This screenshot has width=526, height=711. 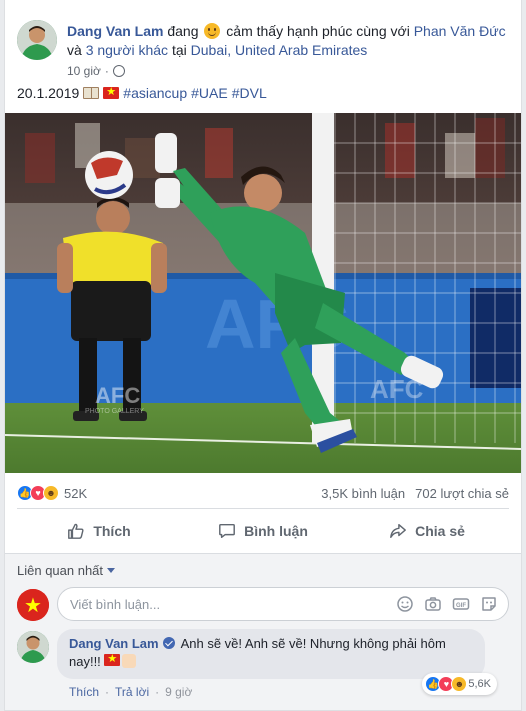 I want to click on reactions-count: 52K, so click(x=75, y=493).